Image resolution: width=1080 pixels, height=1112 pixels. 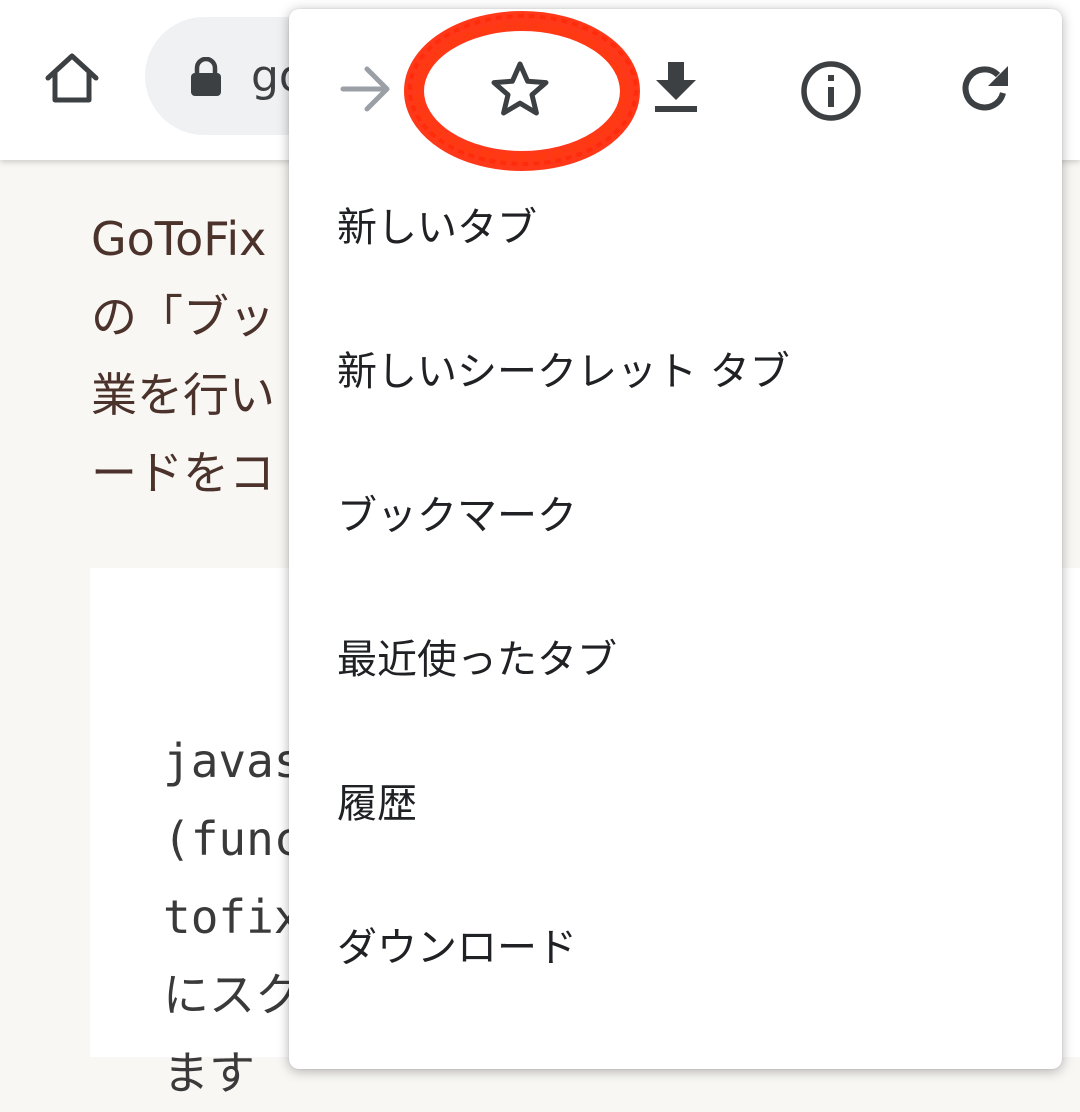 I want to click on bookmark-star-button, so click(x=520, y=89).